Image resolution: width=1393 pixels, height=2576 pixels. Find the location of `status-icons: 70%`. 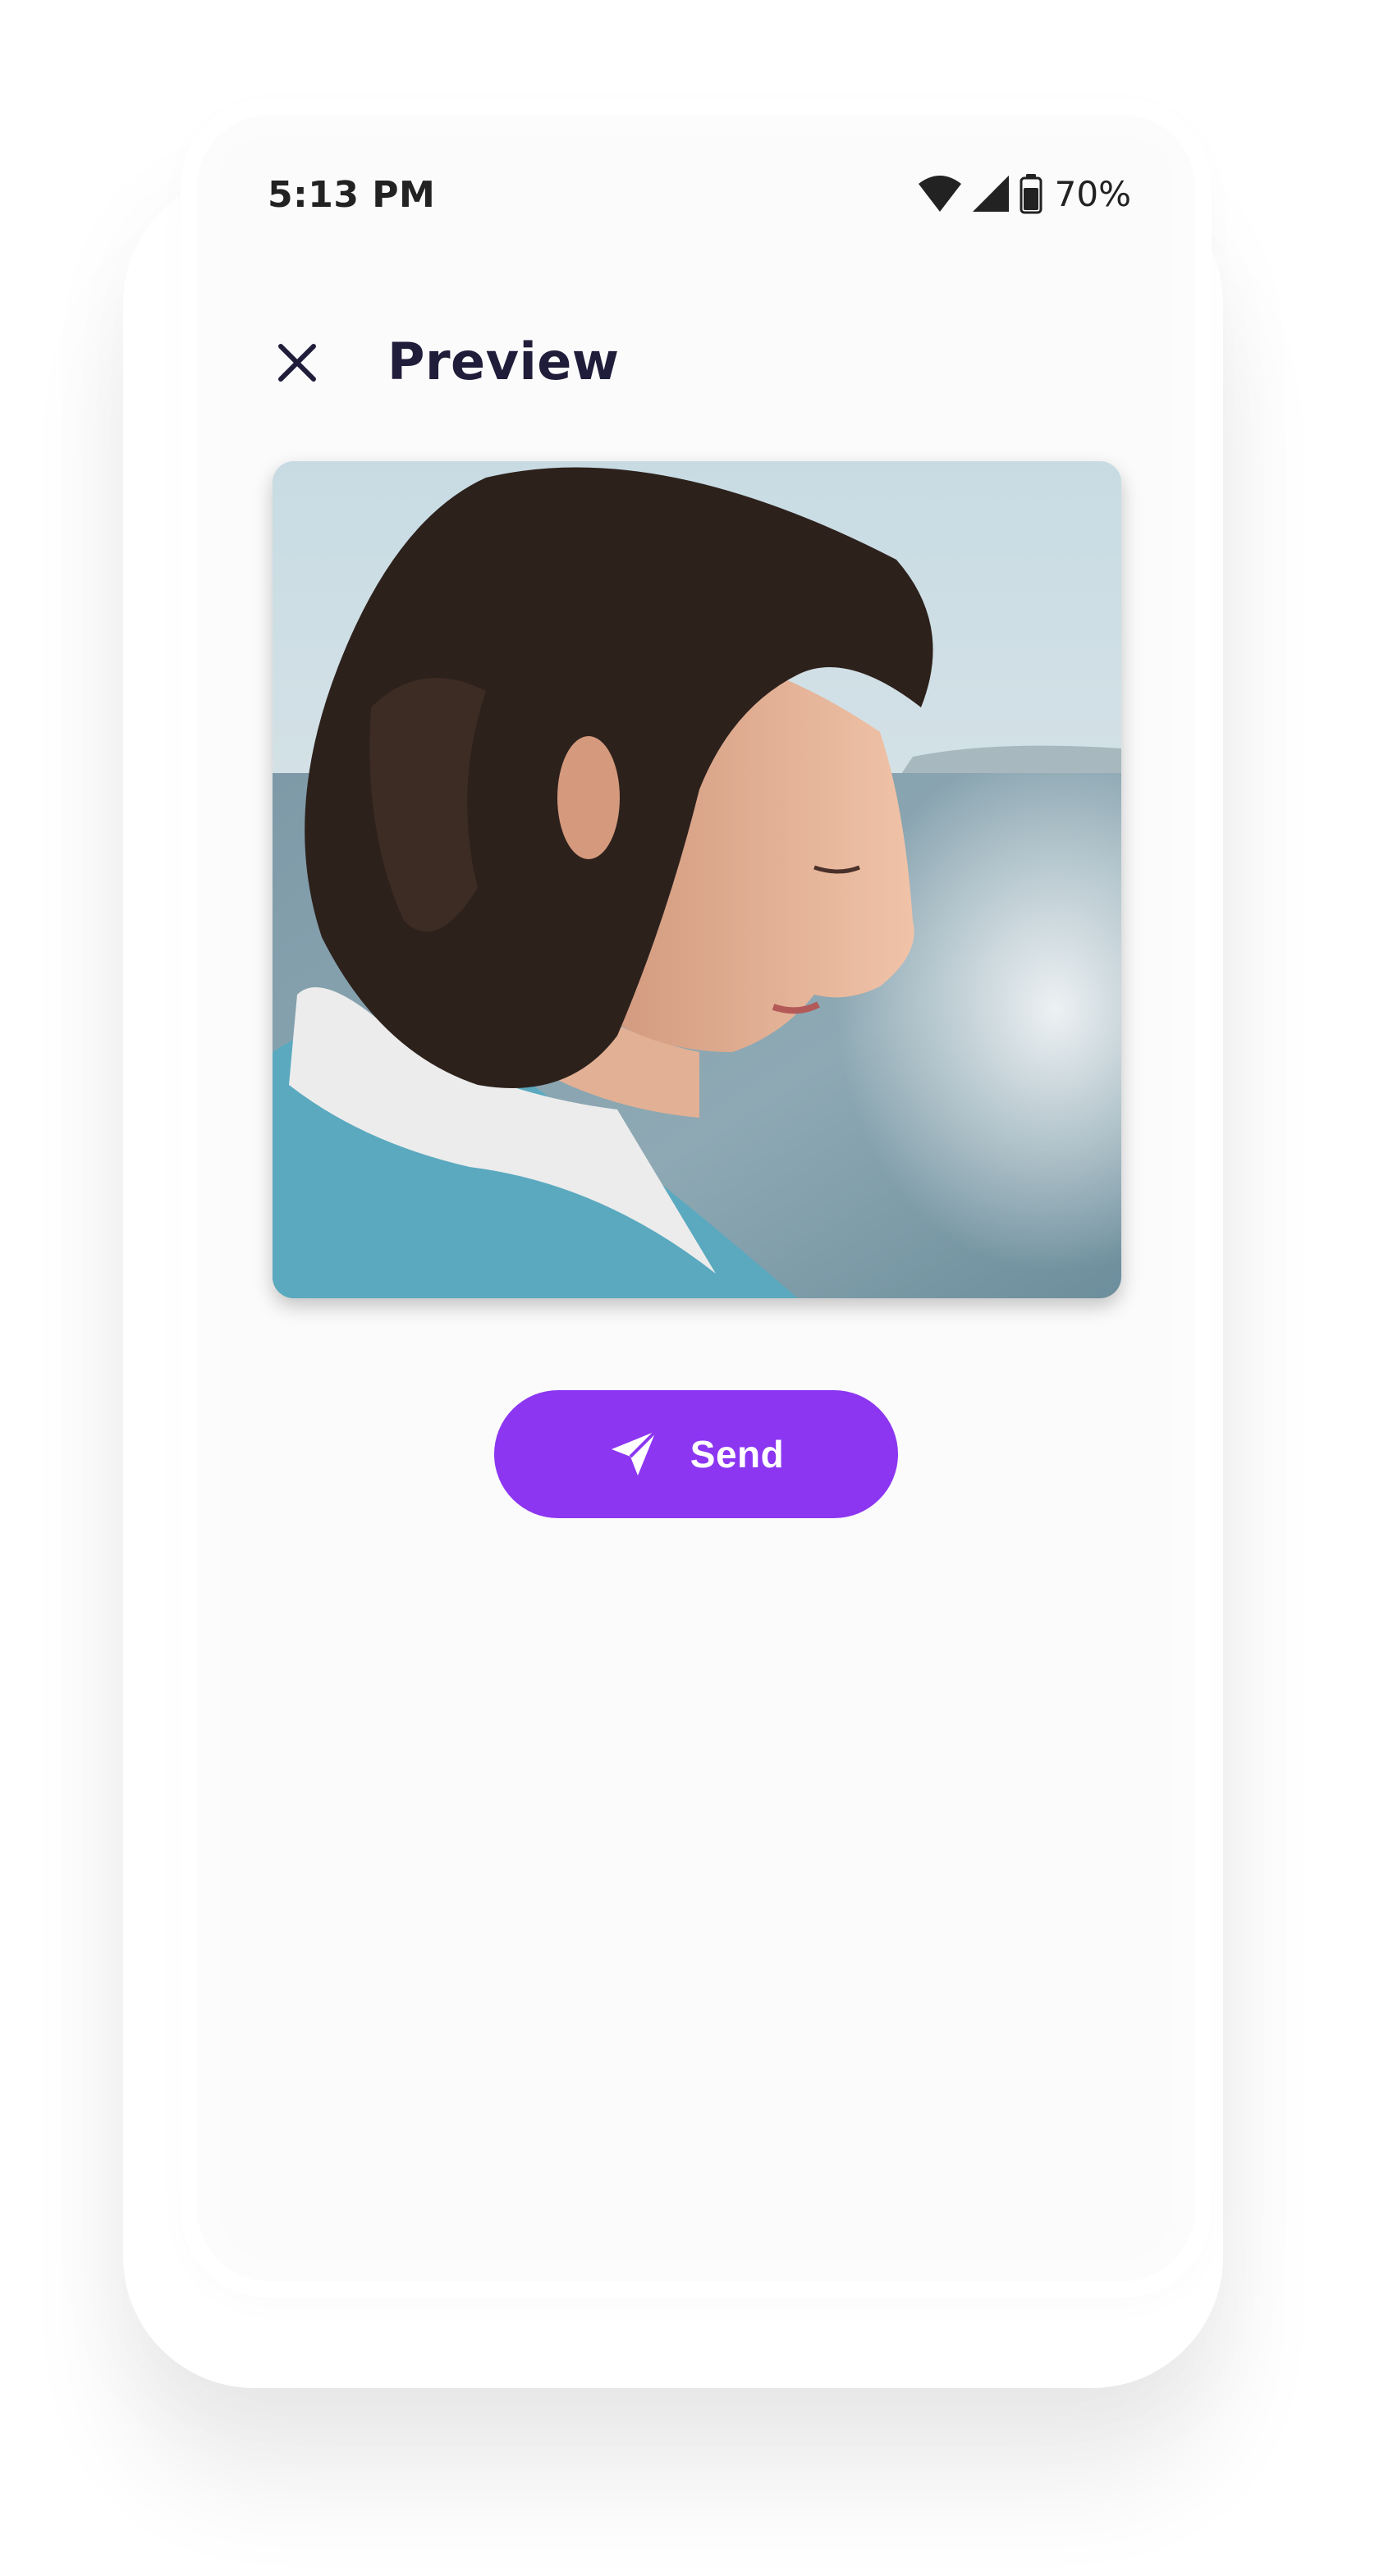

status-icons: 70% is located at coordinates (1024, 194).